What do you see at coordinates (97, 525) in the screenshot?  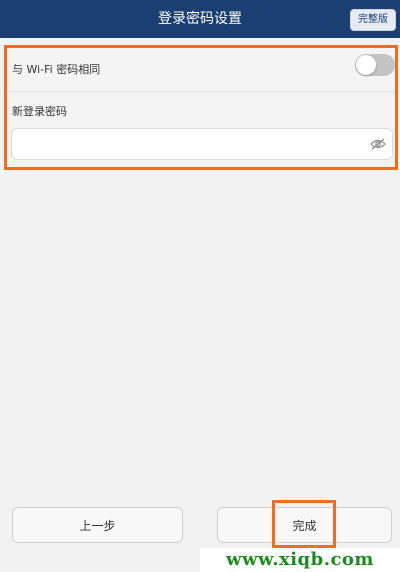 I see `previous-step-button: 上一步` at bounding box center [97, 525].